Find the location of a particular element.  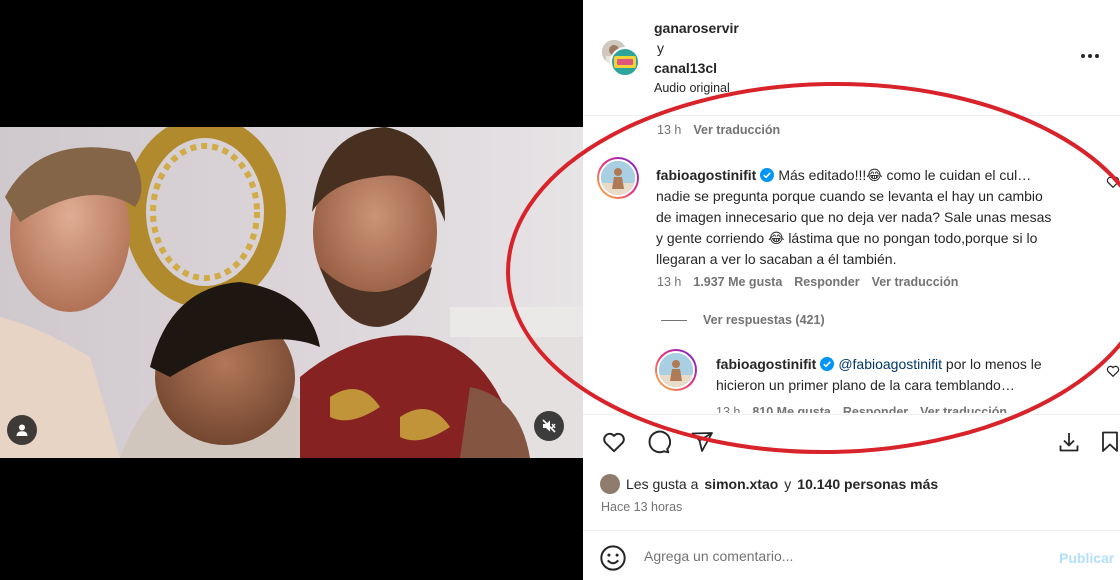

comment-icon is located at coordinates (659, 442).